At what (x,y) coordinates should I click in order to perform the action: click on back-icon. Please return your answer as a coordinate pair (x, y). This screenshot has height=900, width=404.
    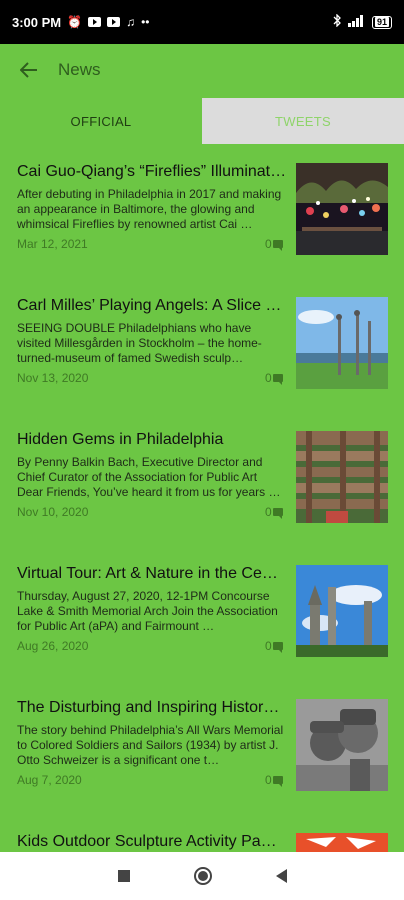
    Looking at the image, I should click on (281, 876).